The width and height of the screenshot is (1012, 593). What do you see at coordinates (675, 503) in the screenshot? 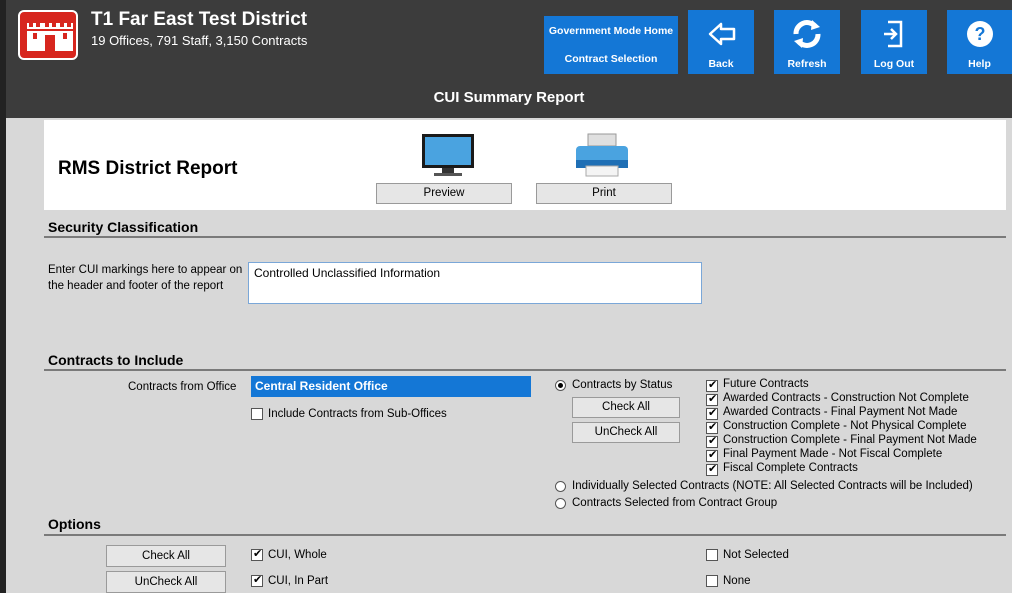
I see `contract-group-label: Contracts Selected from Contract Group` at bounding box center [675, 503].